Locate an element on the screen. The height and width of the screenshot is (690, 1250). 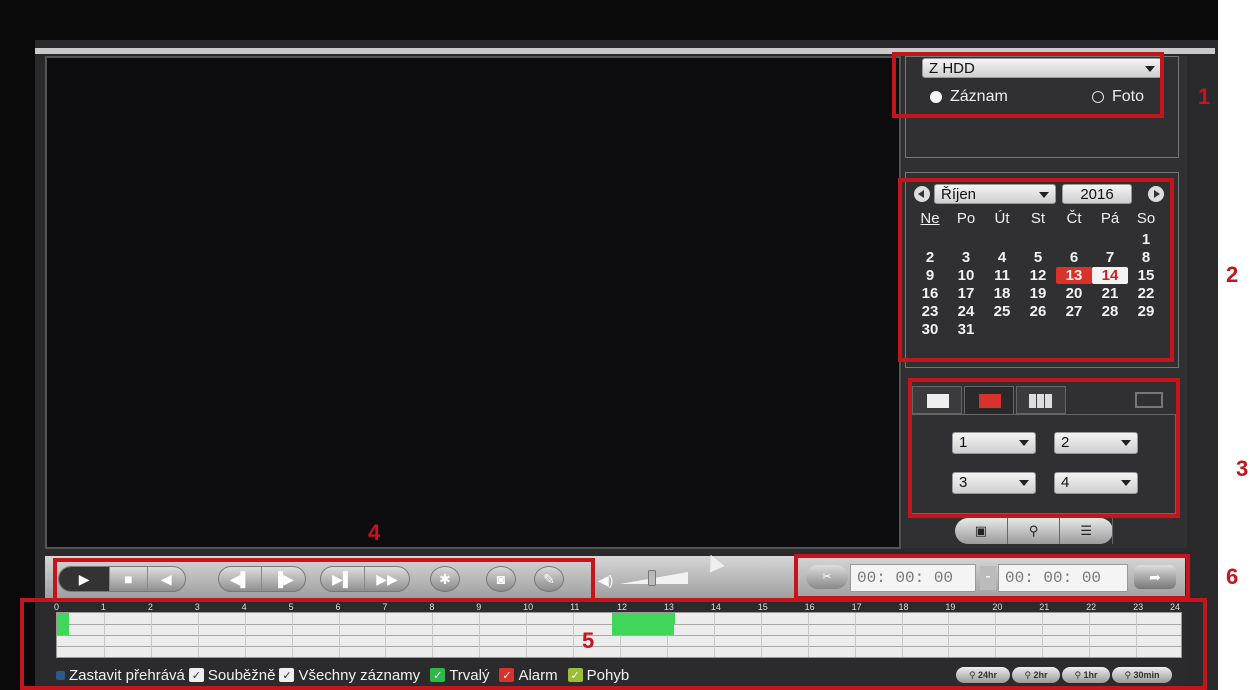
annotation-number-3: 3 is located at coordinates (1242, 468).